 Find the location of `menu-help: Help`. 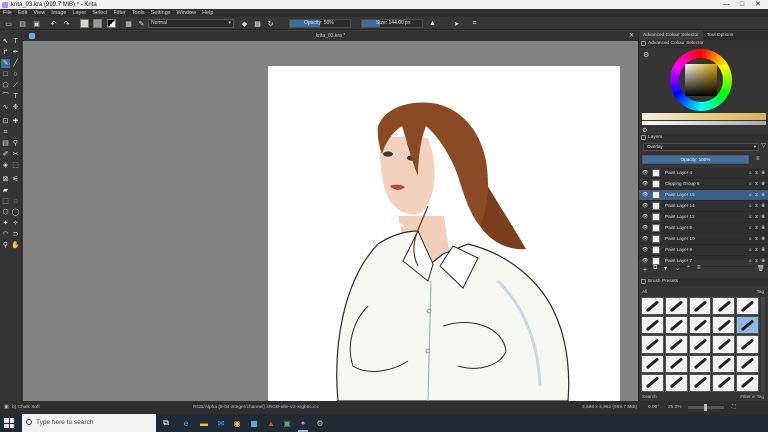

menu-help: Help is located at coordinates (207, 13).